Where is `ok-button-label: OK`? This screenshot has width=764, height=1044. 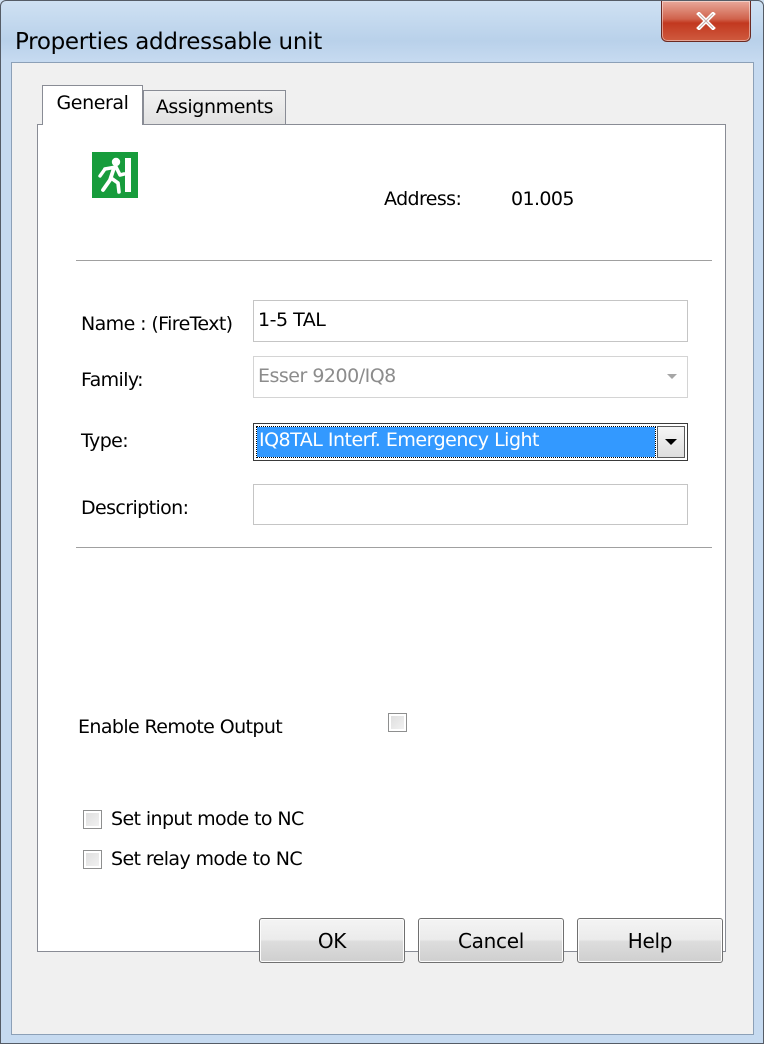
ok-button-label: OK is located at coordinates (332, 940).